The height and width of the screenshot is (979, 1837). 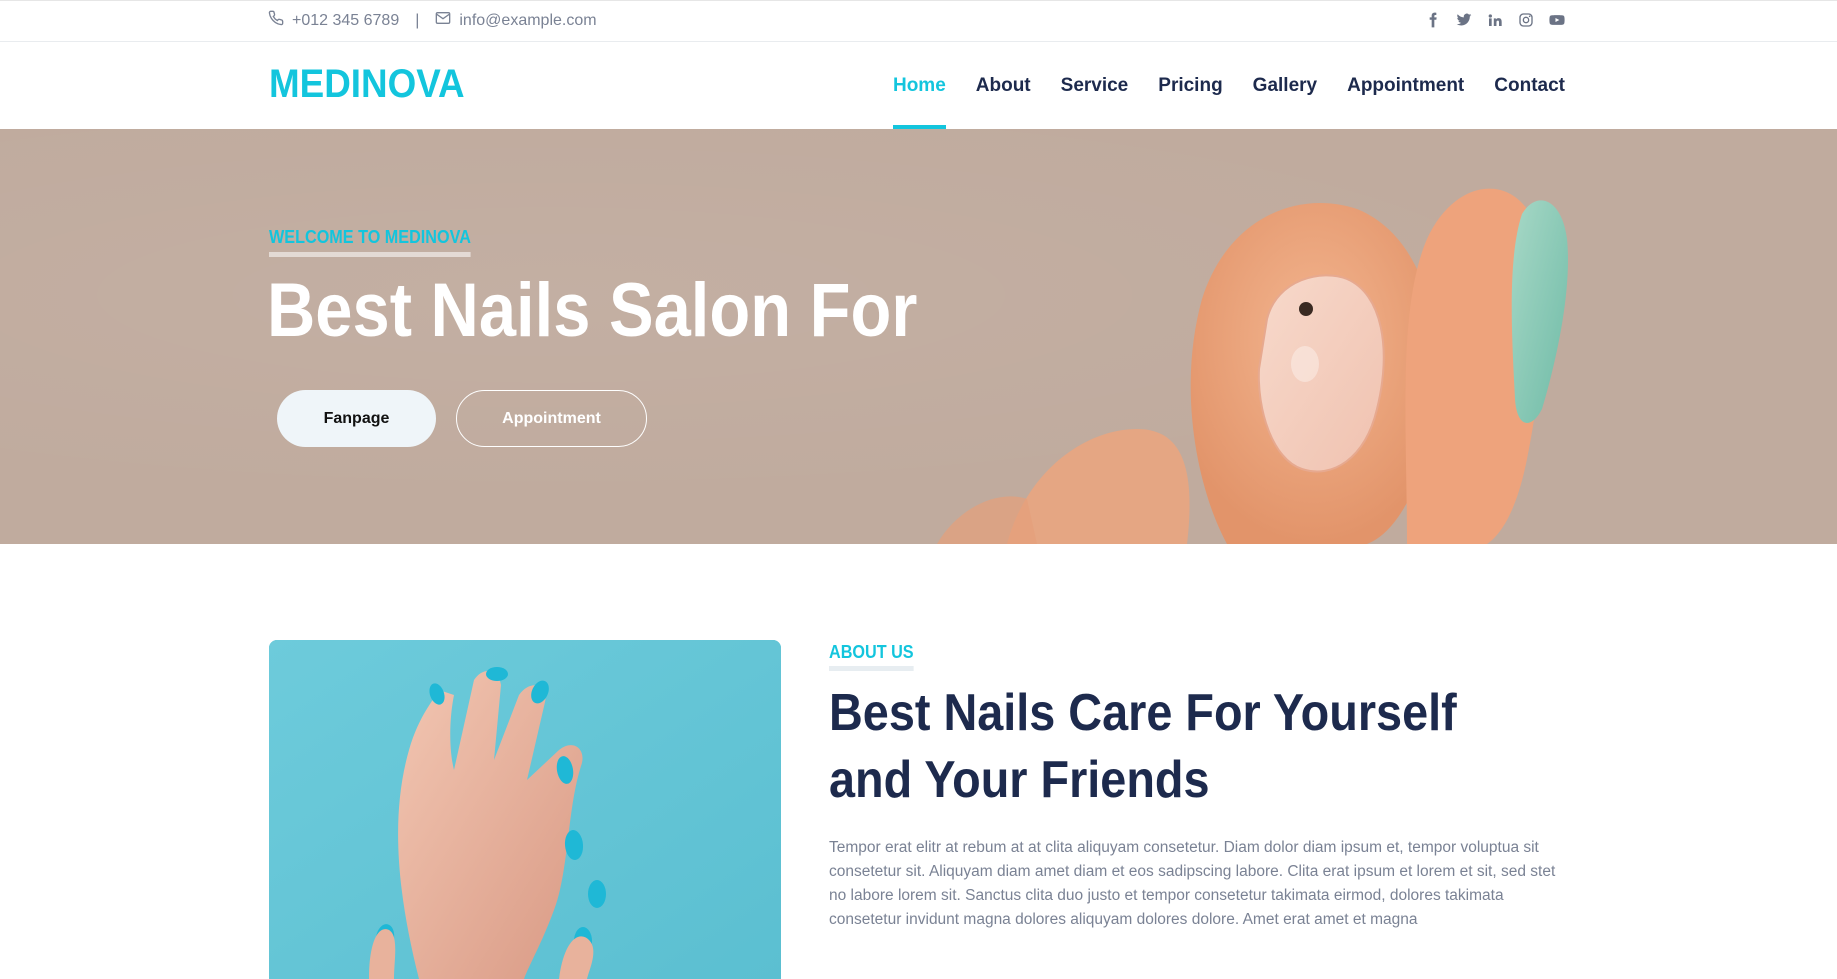 What do you see at coordinates (871, 656) in the screenshot?
I see `about-eyebrow: ABOUT US` at bounding box center [871, 656].